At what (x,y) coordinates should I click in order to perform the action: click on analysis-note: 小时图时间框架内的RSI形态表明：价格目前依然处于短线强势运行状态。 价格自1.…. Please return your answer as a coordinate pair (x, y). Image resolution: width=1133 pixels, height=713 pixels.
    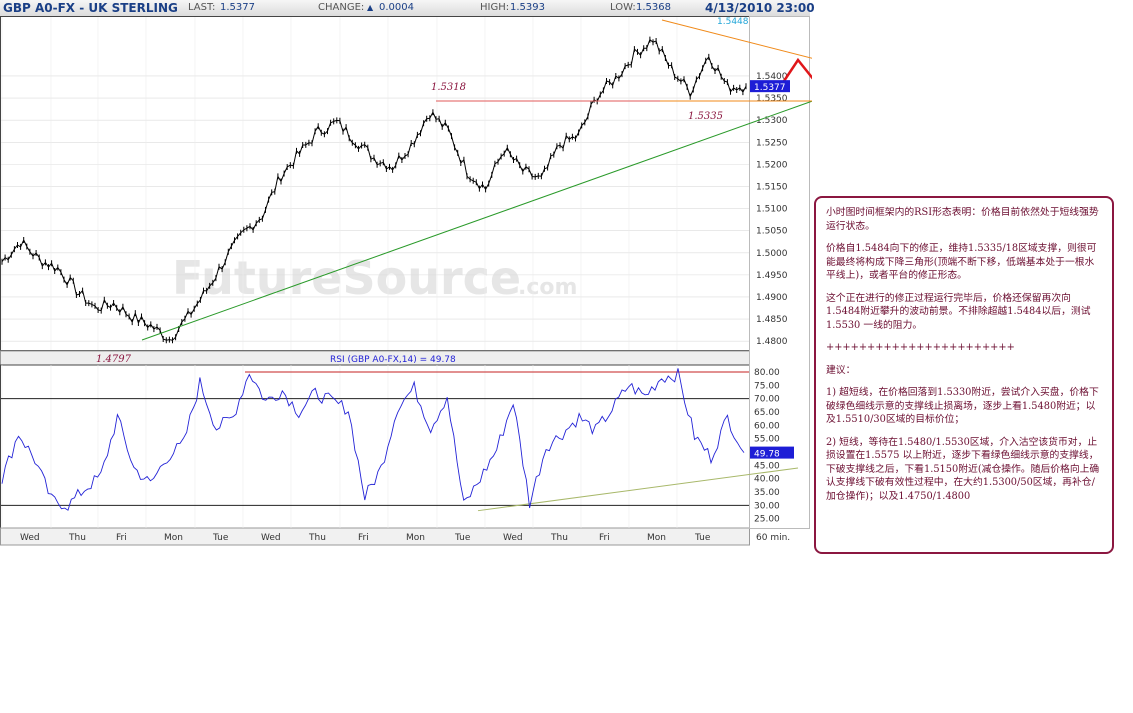
    Looking at the image, I should click on (964, 375).